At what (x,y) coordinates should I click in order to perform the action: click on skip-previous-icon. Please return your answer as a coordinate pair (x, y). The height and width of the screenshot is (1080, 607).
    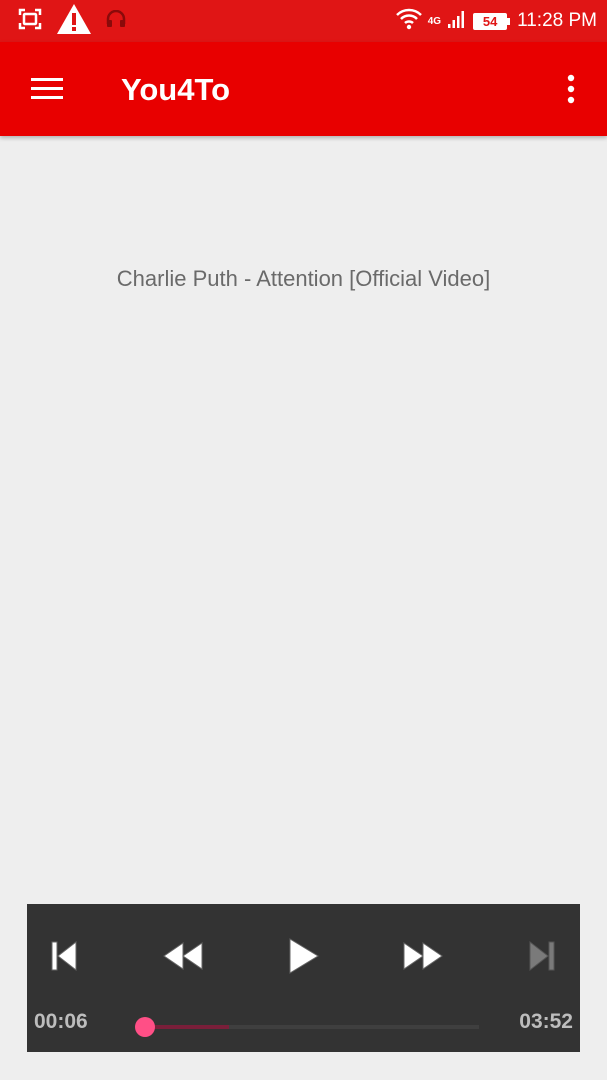
    Looking at the image, I should click on (64, 956).